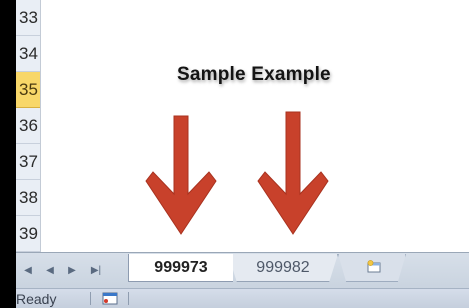 The width and height of the screenshot is (469, 308). Describe the element at coordinates (36, 299) in the screenshot. I see `status-text: Ready` at that location.